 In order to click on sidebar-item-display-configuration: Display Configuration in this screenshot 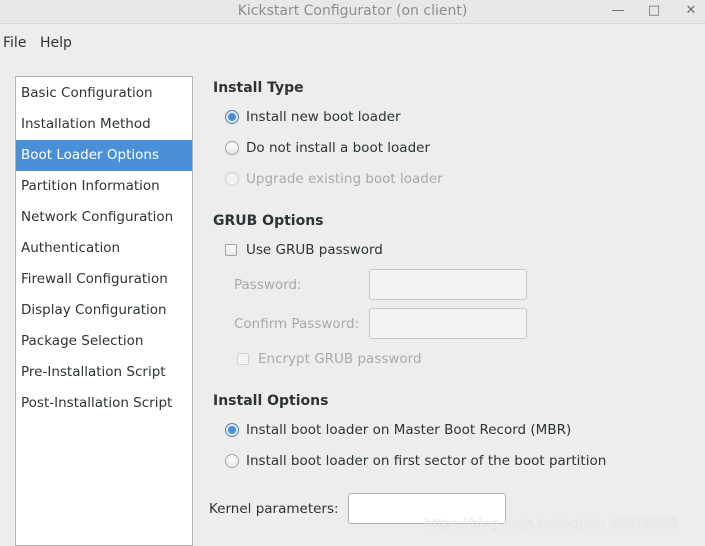, I will do `click(104, 310)`.